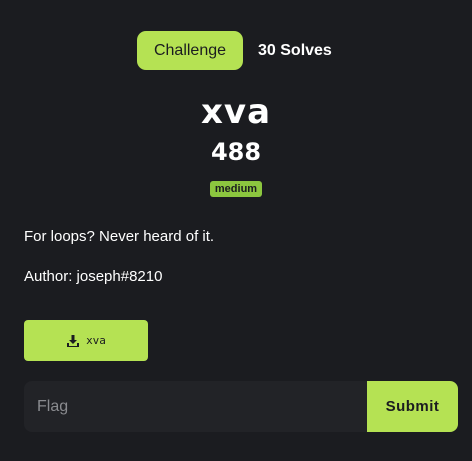  I want to click on download-file-button: xva, so click(86, 340).